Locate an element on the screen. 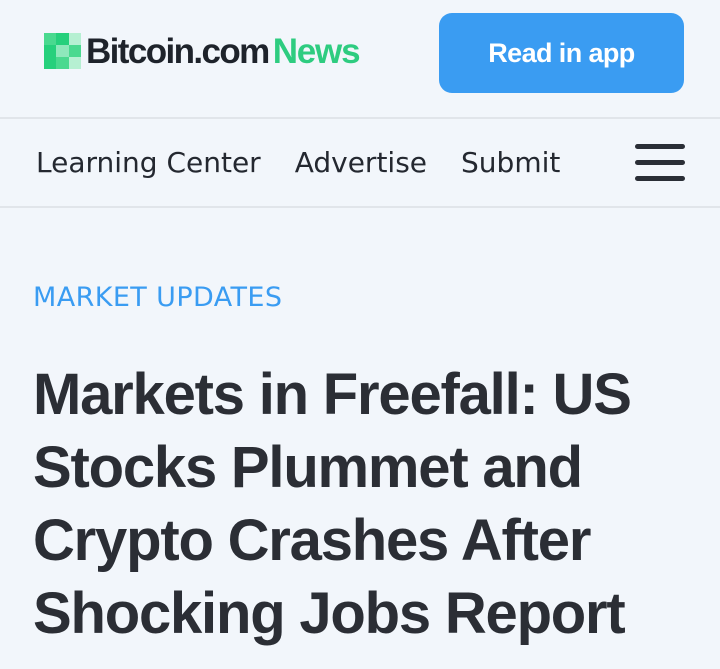 Image resolution: width=720 pixels, height=669 pixels. site-logo: Bitcoin.com News is located at coordinates (202, 51).